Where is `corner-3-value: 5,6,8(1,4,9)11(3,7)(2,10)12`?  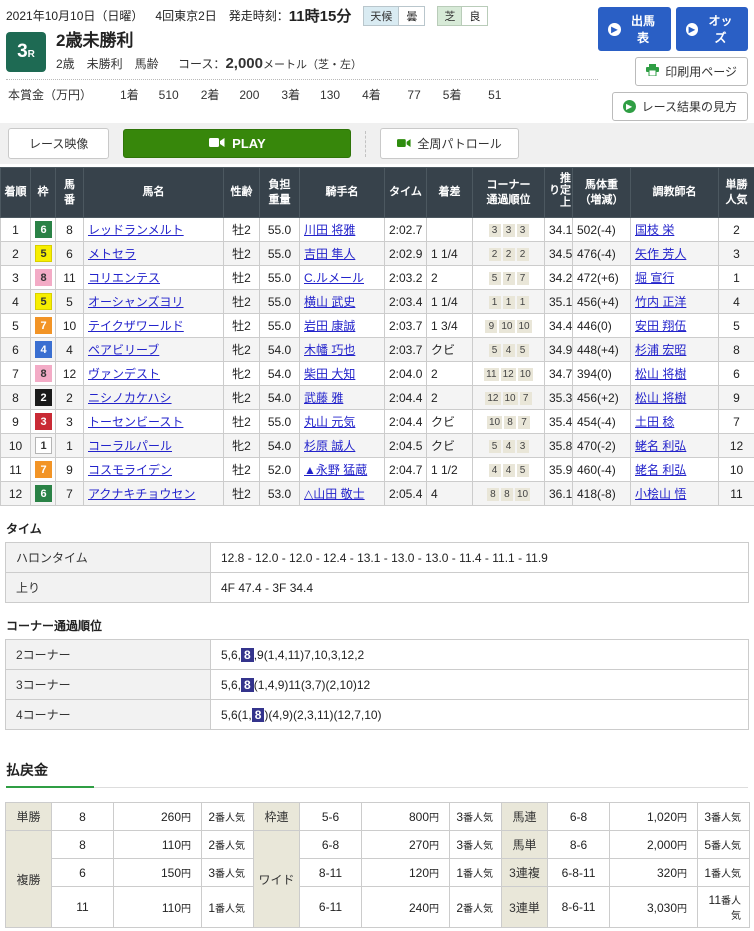 corner-3-value: 5,6,8(1,4,9)11(3,7)(2,10)12 is located at coordinates (480, 685).